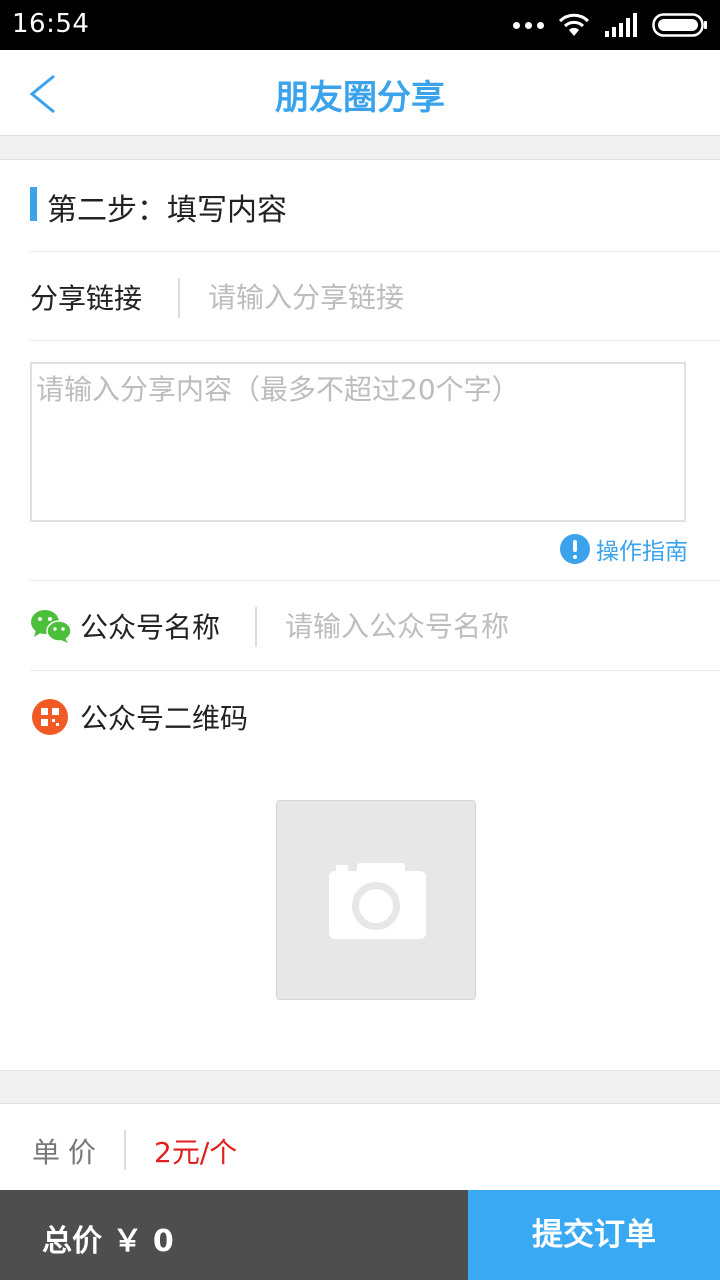 The image size is (720, 1280). Describe the element at coordinates (679, 25) in the screenshot. I see `battery-icon` at that location.